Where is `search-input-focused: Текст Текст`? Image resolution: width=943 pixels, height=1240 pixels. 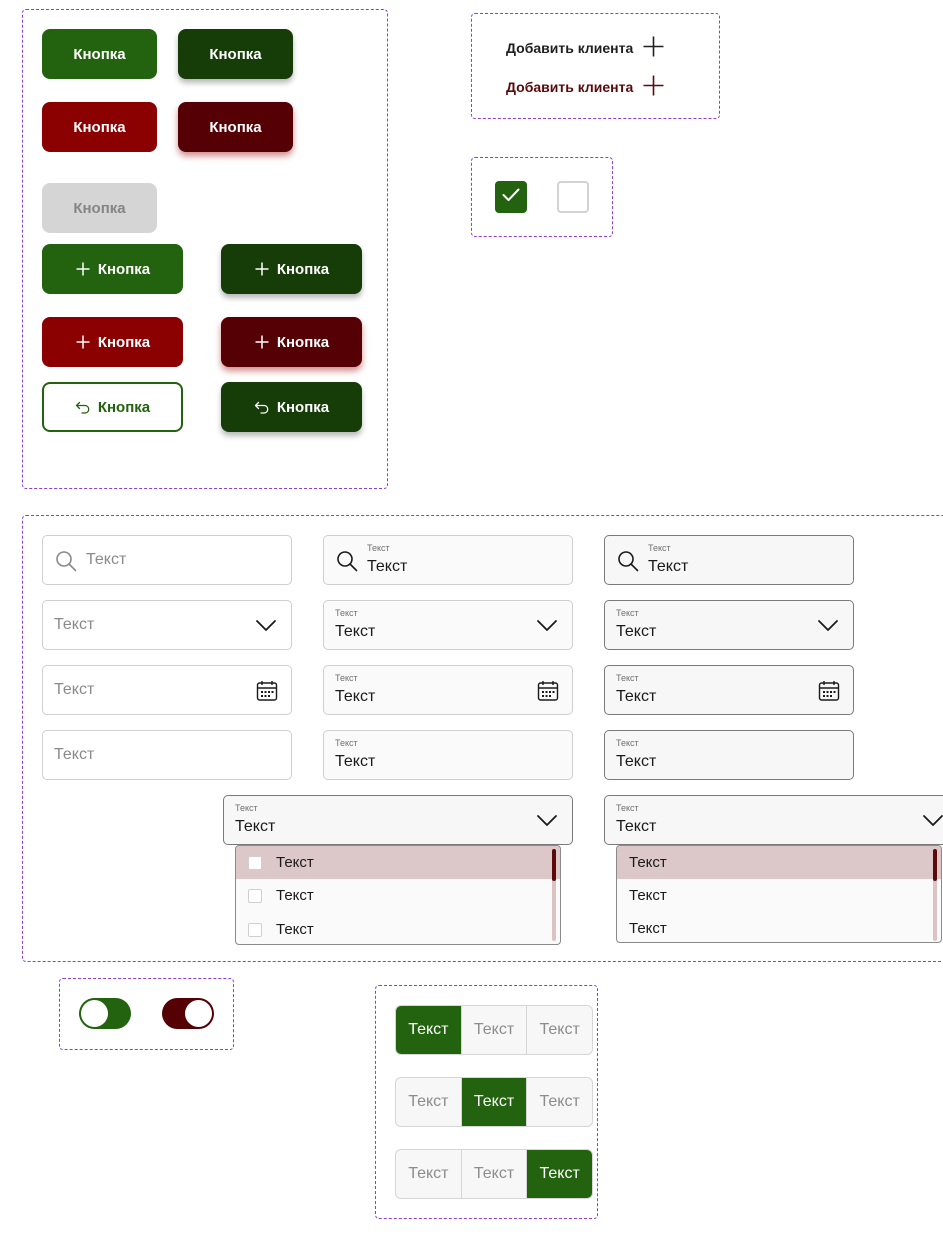
search-input-focused: Текст Текст is located at coordinates (729, 560).